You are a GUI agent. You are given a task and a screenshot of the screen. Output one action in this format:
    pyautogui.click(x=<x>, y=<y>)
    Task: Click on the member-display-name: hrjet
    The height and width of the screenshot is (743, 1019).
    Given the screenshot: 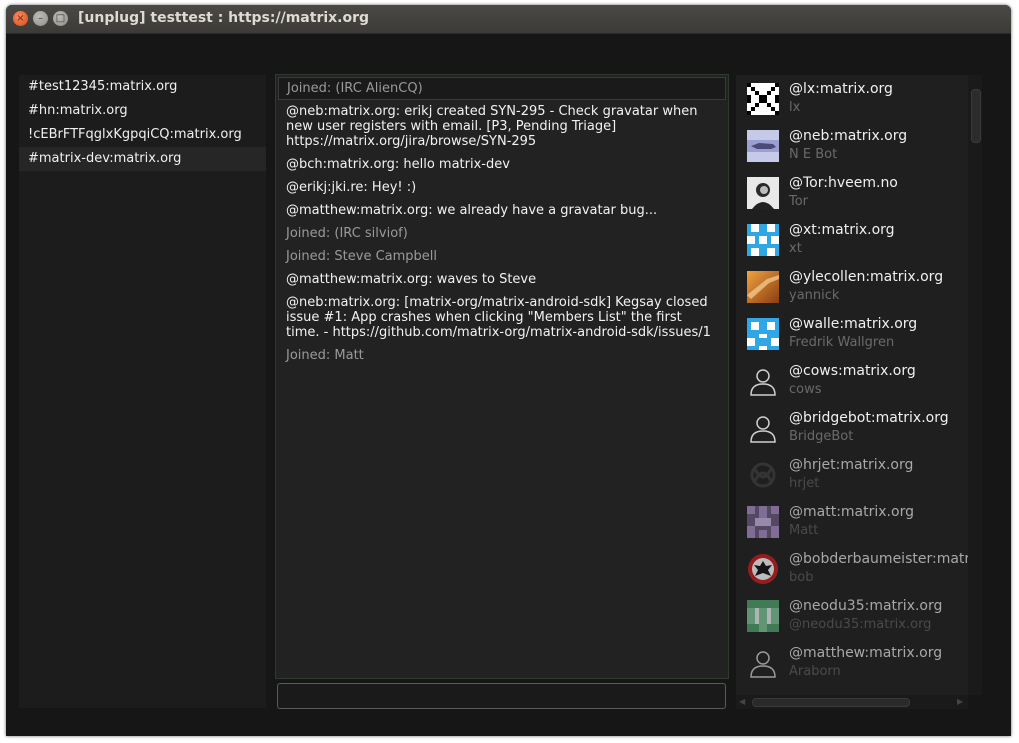 What is the action you would take?
    pyautogui.click(x=804, y=483)
    